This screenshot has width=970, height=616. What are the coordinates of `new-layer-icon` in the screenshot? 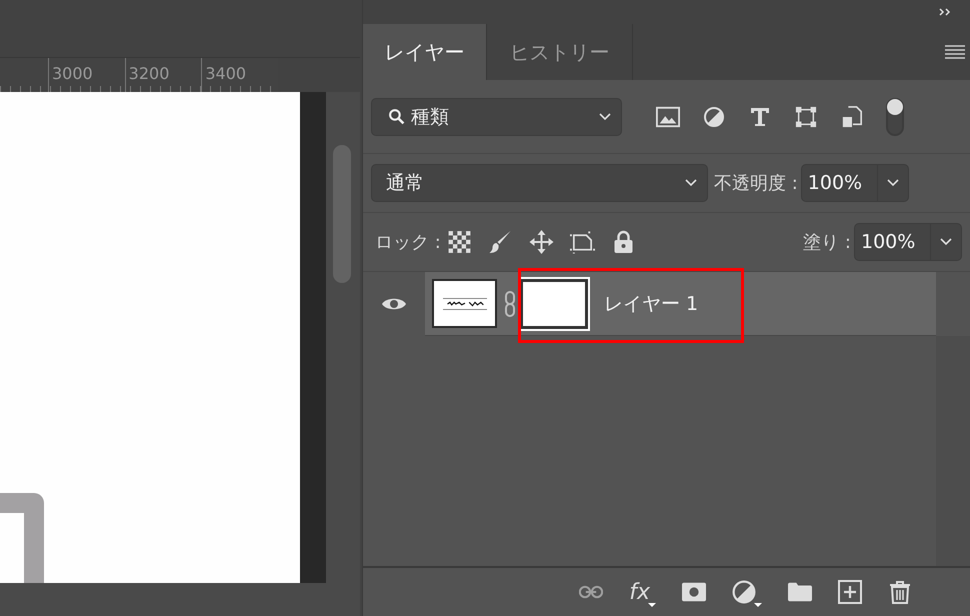 It's located at (850, 592).